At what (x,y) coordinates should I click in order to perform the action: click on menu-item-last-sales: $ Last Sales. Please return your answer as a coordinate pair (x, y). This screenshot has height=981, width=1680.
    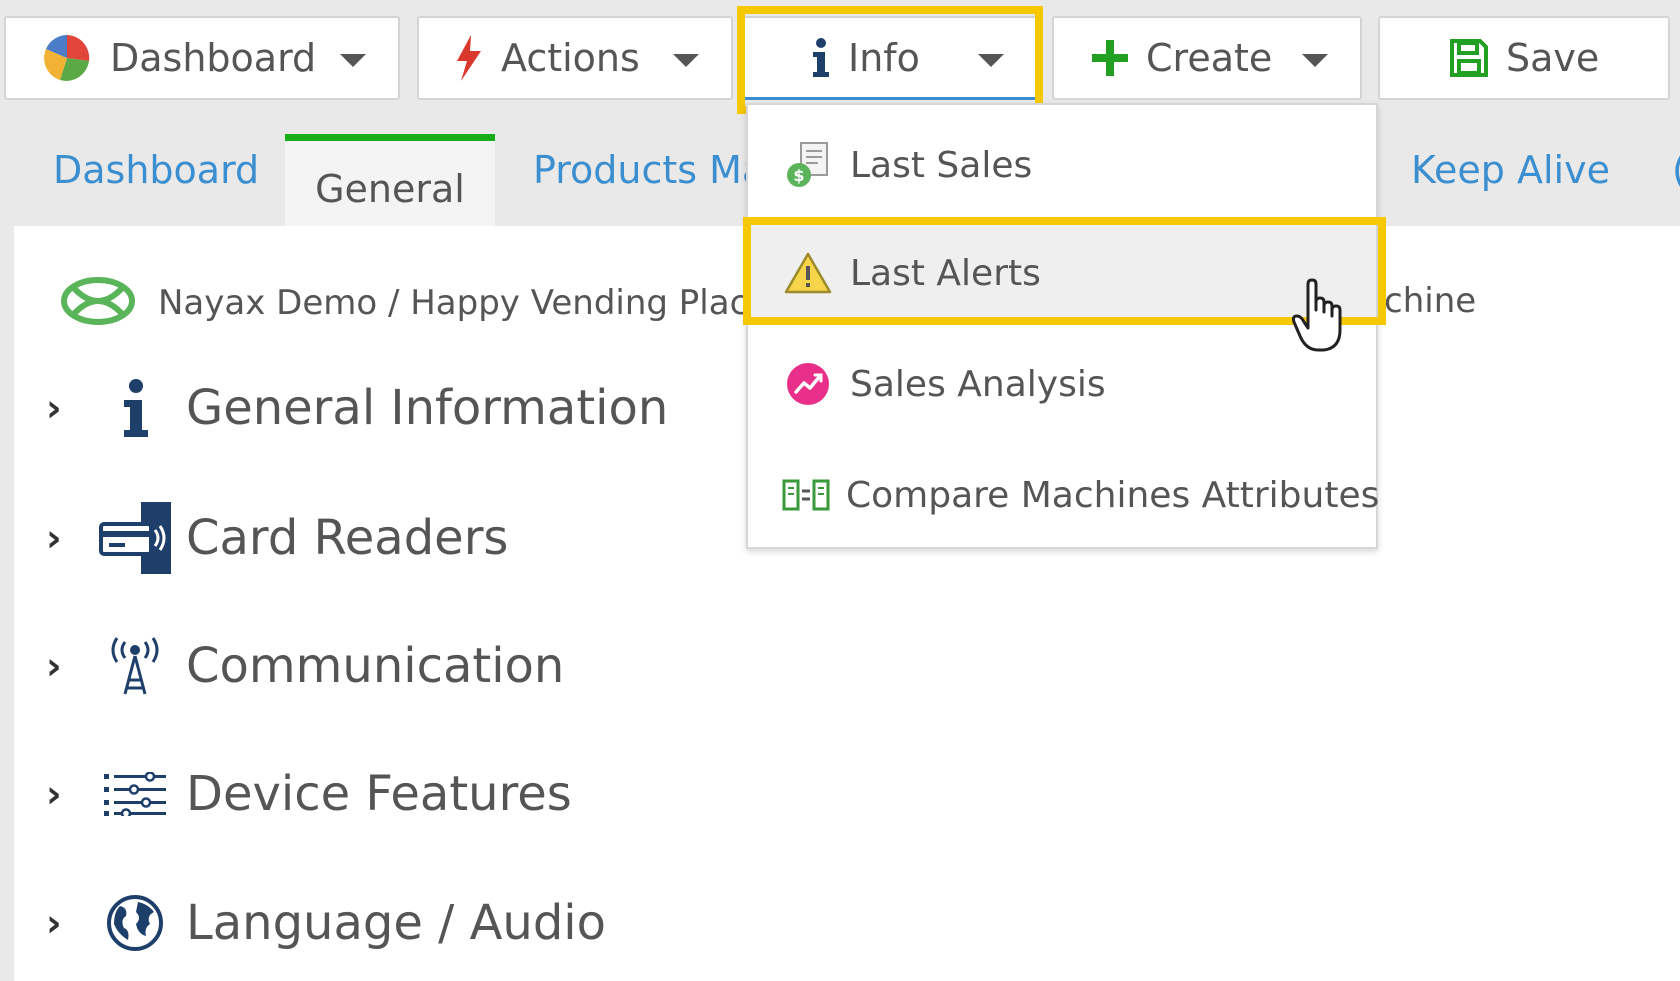
    Looking at the image, I should click on (1062, 165).